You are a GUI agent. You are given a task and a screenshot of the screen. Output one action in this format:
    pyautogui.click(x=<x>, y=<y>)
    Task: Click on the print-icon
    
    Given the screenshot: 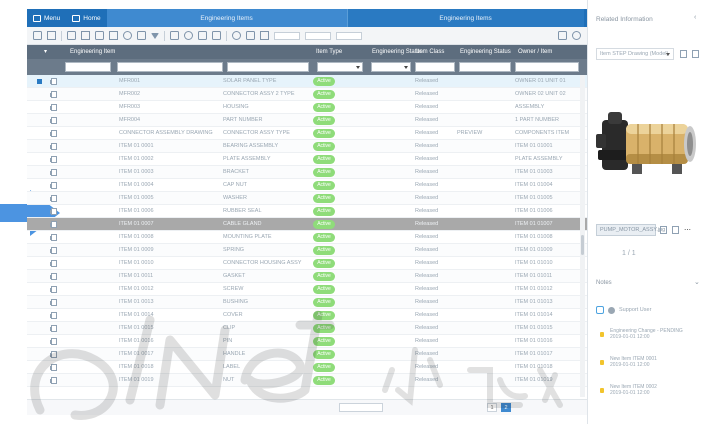 What is the action you would take?
    pyautogui.click(x=141, y=35)
    